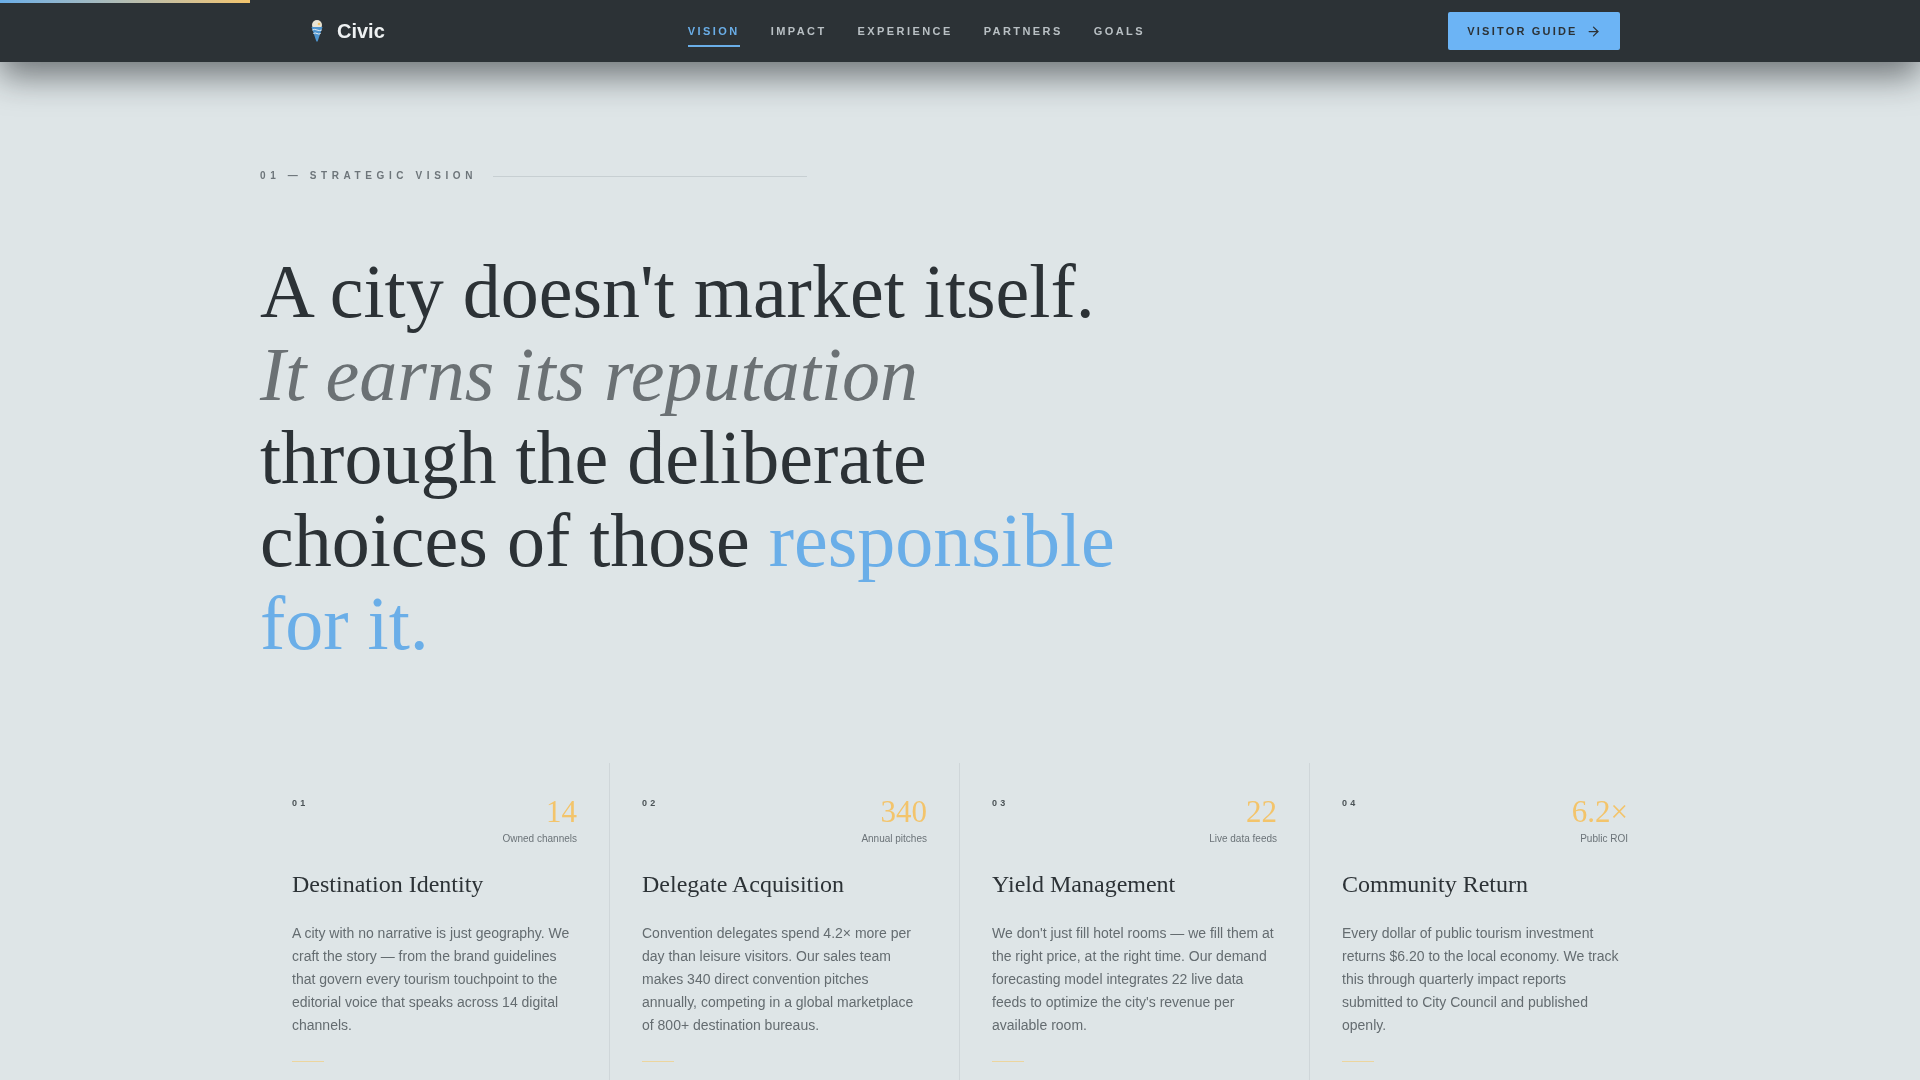 Image resolution: width=1920 pixels, height=1080 pixels. Describe the element at coordinates (650, 803) in the screenshot. I see `card-number: 02` at that location.